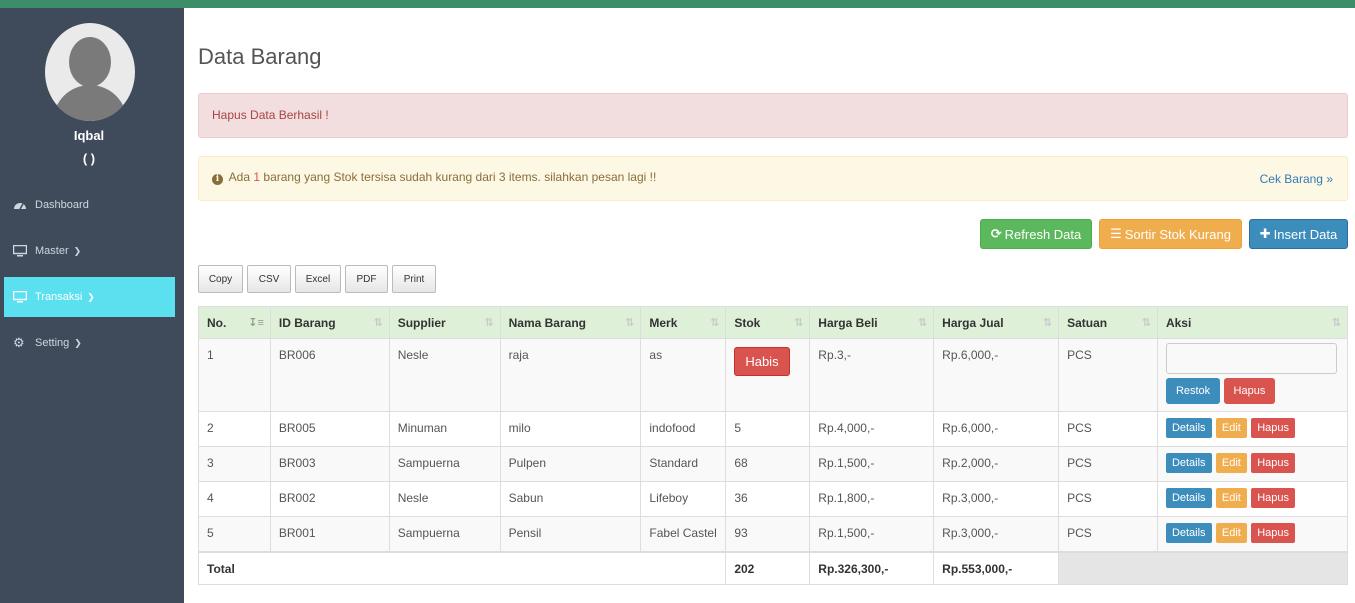  What do you see at coordinates (683, 429) in the screenshot?
I see `cell-brand: indofood` at bounding box center [683, 429].